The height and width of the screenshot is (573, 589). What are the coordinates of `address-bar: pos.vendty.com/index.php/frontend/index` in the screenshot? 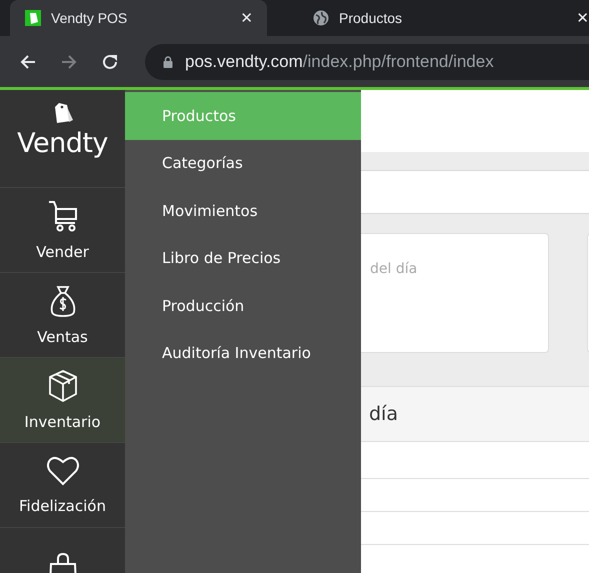 It's located at (367, 62).